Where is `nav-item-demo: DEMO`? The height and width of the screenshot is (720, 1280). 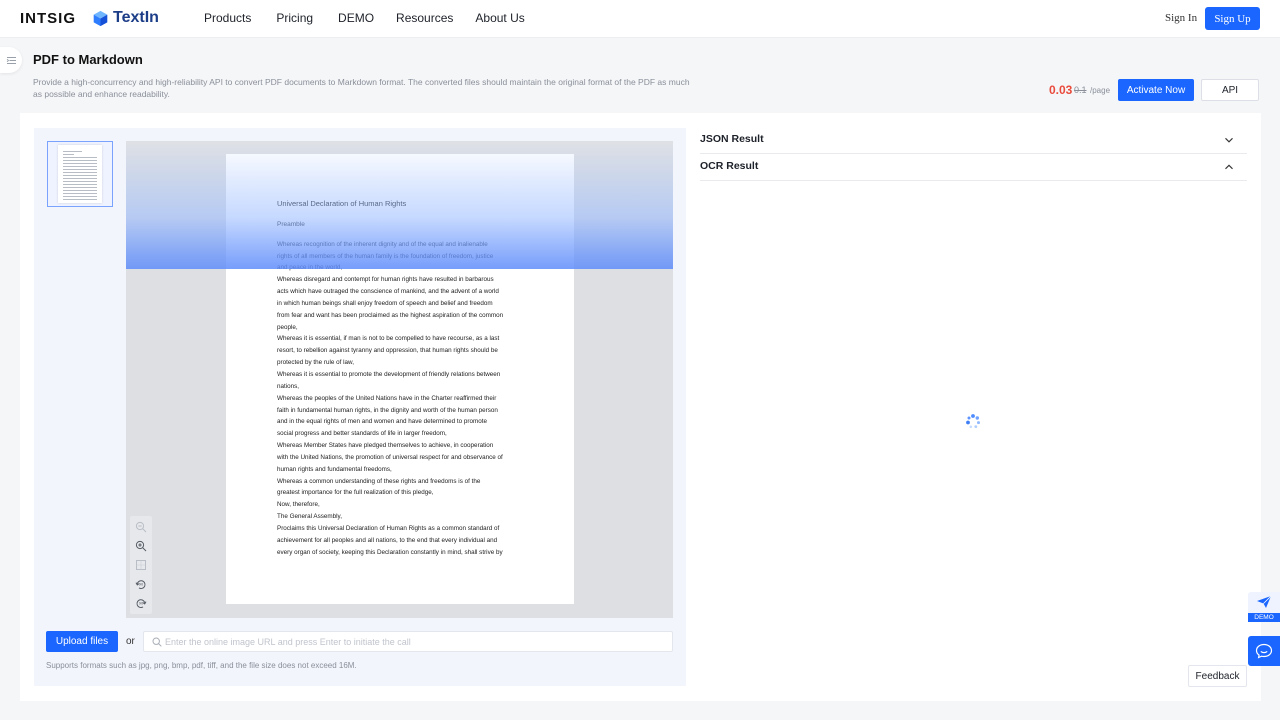 nav-item-demo: DEMO is located at coordinates (356, 18).